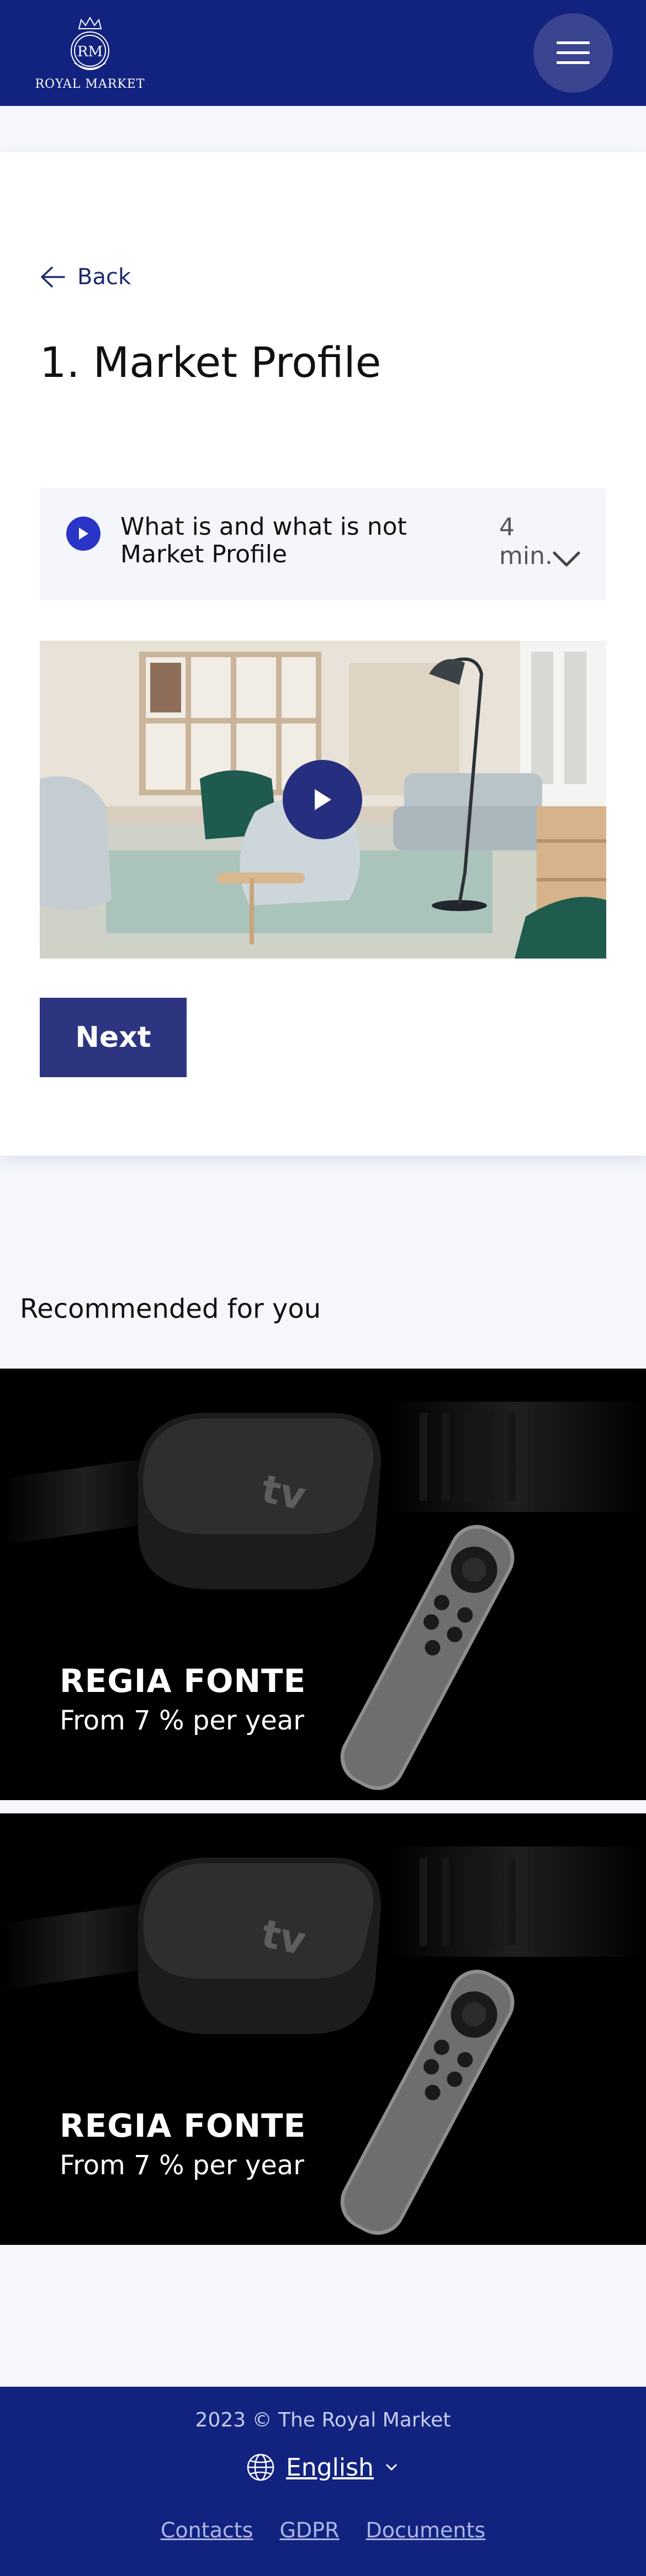 This screenshot has height=2576, width=646. Describe the element at coordinates (114, 1037) in the screenshot. I see `next-button: Next` at that location.